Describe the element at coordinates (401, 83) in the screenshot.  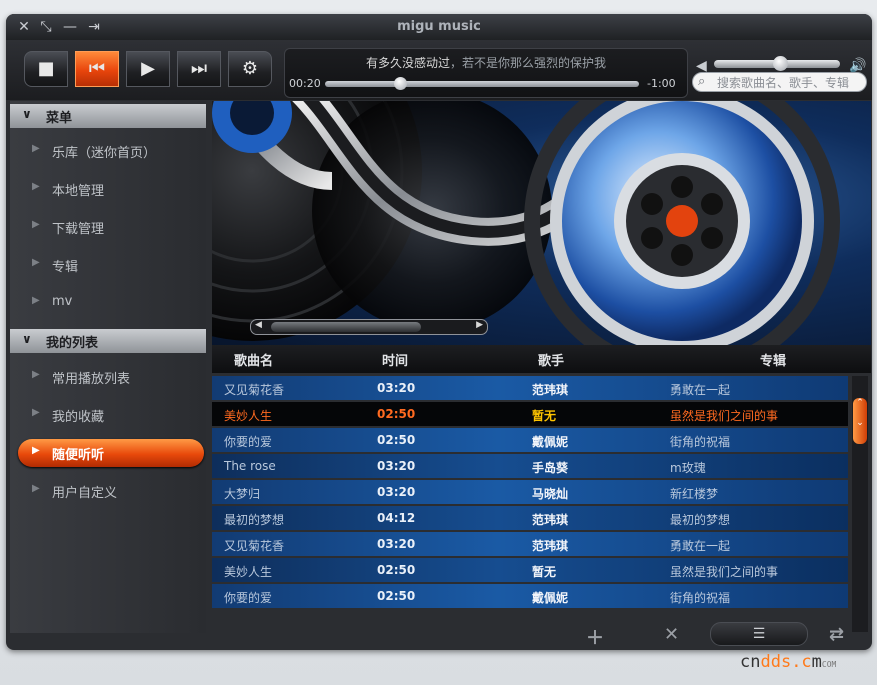
I see `progress-knob` at that location.